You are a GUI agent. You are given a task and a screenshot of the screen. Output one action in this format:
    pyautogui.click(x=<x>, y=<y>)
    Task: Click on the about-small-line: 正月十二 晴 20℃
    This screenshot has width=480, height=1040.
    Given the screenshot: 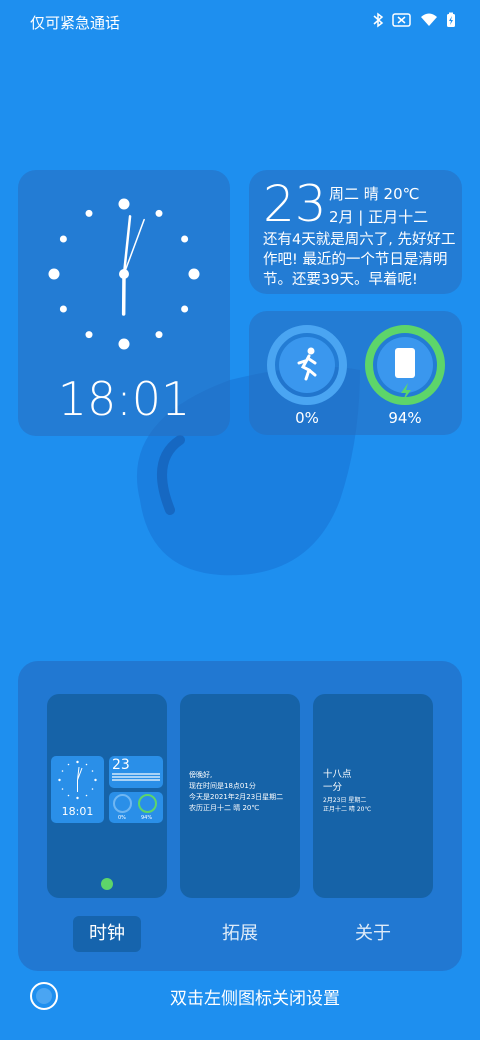 What is the action you would take?
    pyautogui.click(x=347, y=809)
    